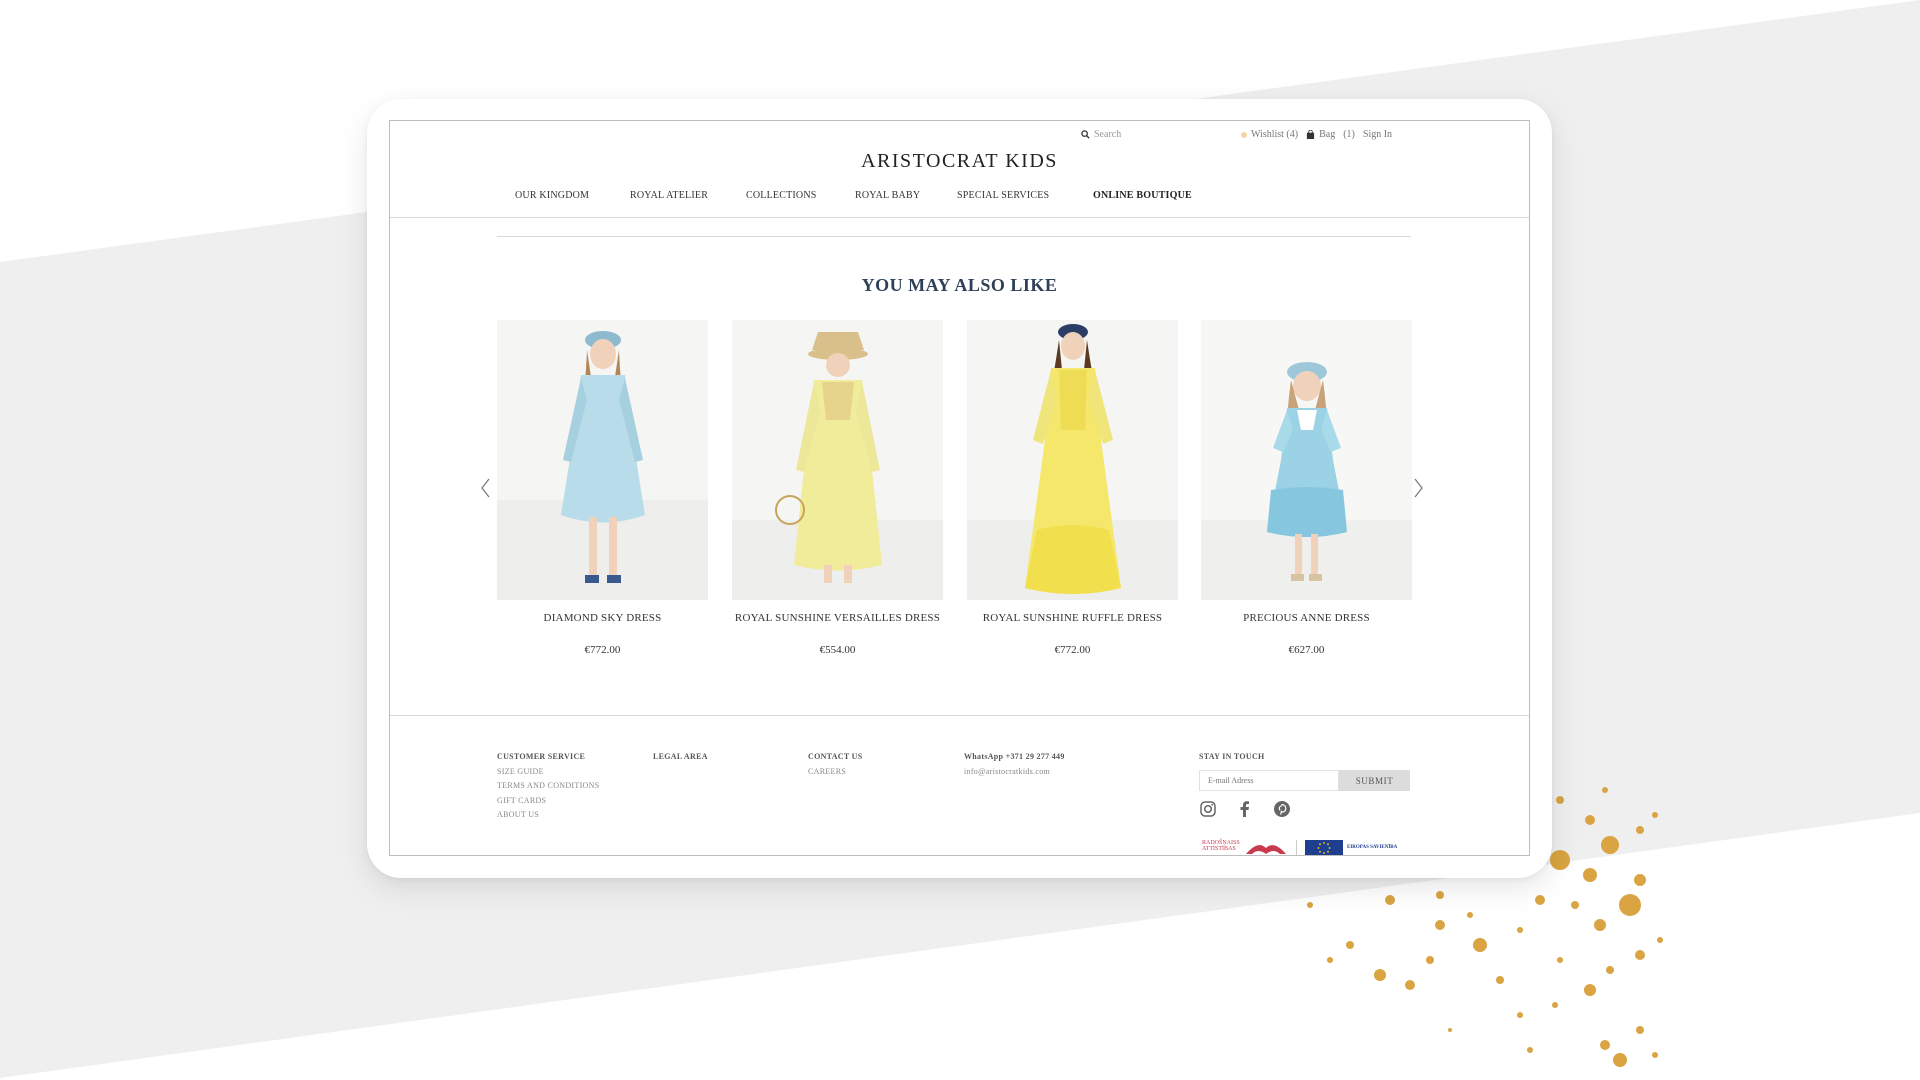 This screenshot has height=1080, width=1920. What do you see at coordinates (1108, 134) in the screenshot?
I see `search-placeholder: Search` at bounding box center [1108, 134].